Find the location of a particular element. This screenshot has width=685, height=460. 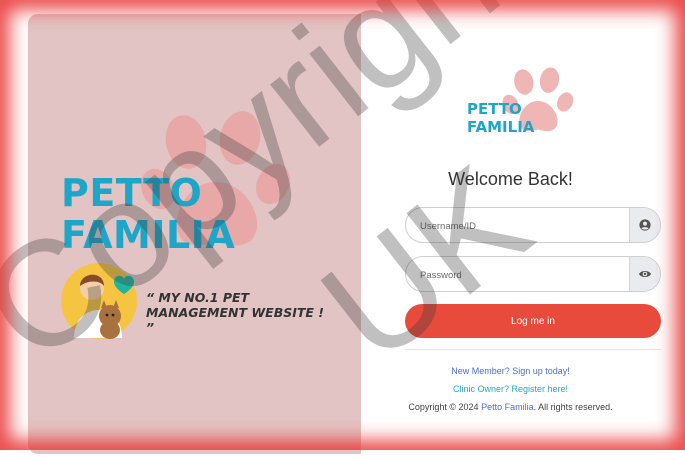

pet-owner-mascot-icon is located at coordinates (99, 301).